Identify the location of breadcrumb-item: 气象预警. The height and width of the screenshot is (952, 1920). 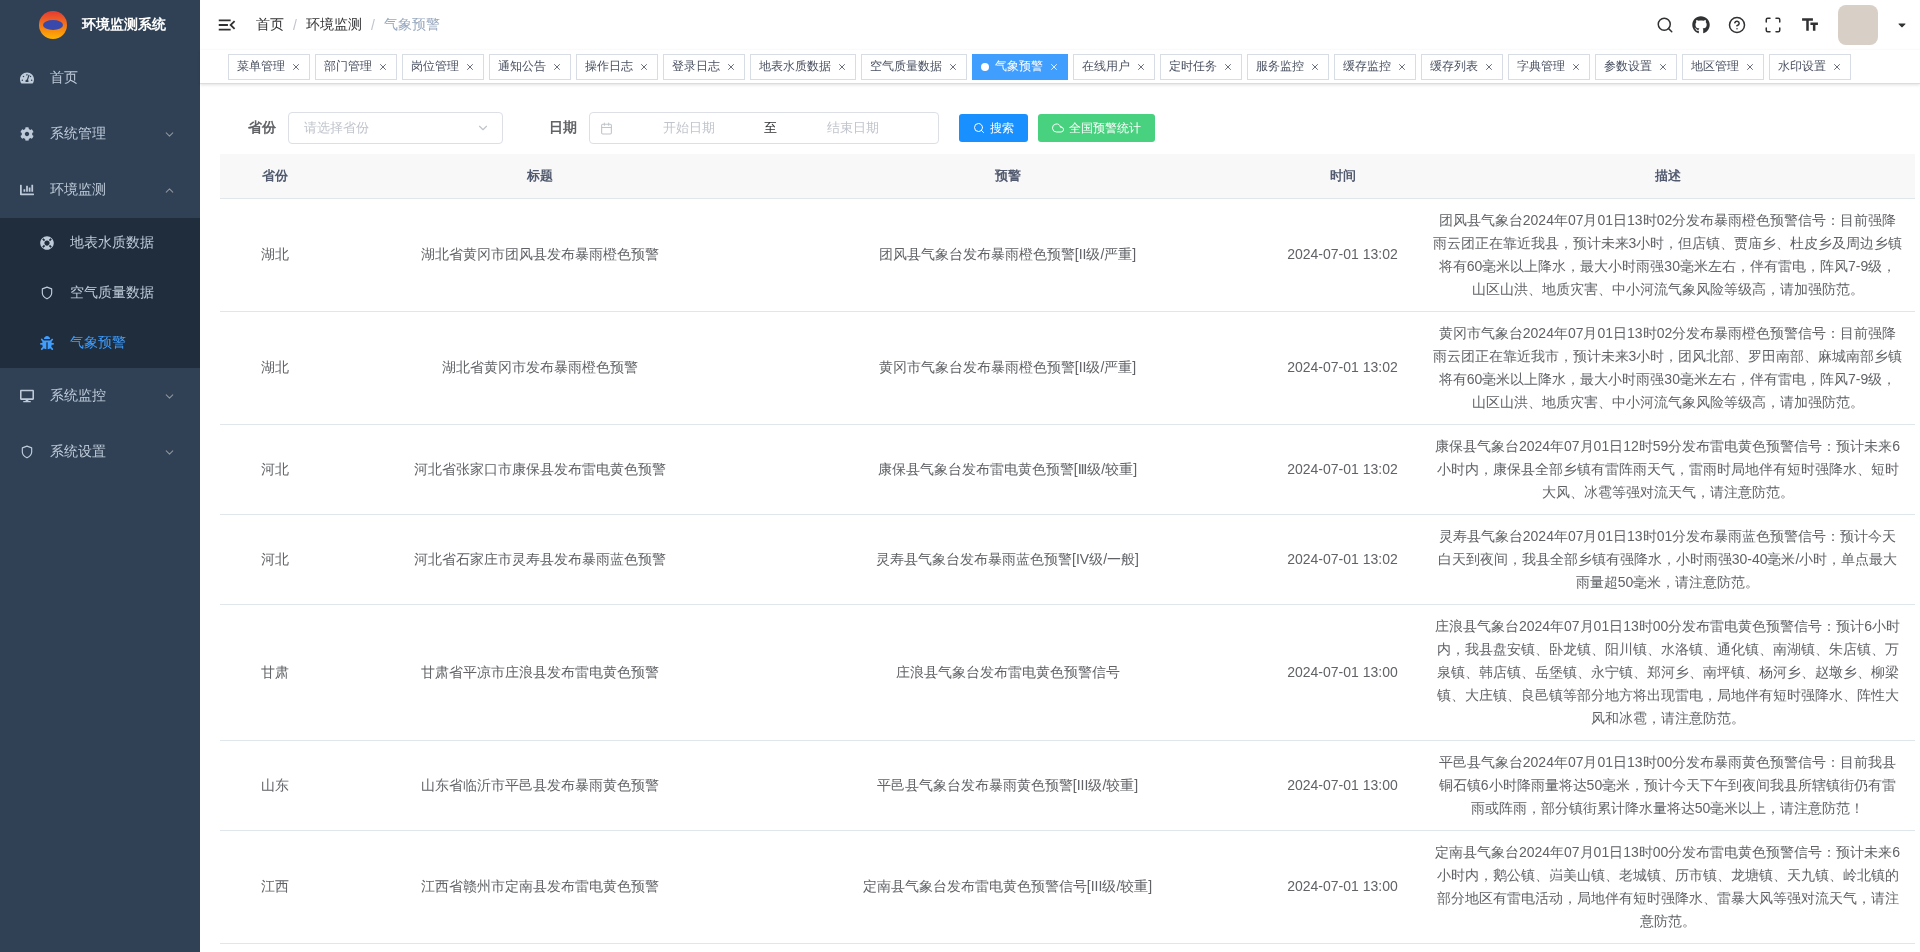
(411, 25).